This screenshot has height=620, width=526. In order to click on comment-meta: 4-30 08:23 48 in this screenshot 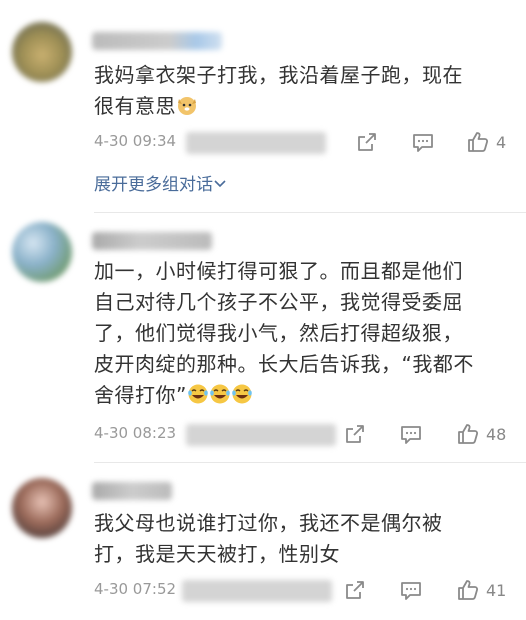, I will do `click(304, 435)`.